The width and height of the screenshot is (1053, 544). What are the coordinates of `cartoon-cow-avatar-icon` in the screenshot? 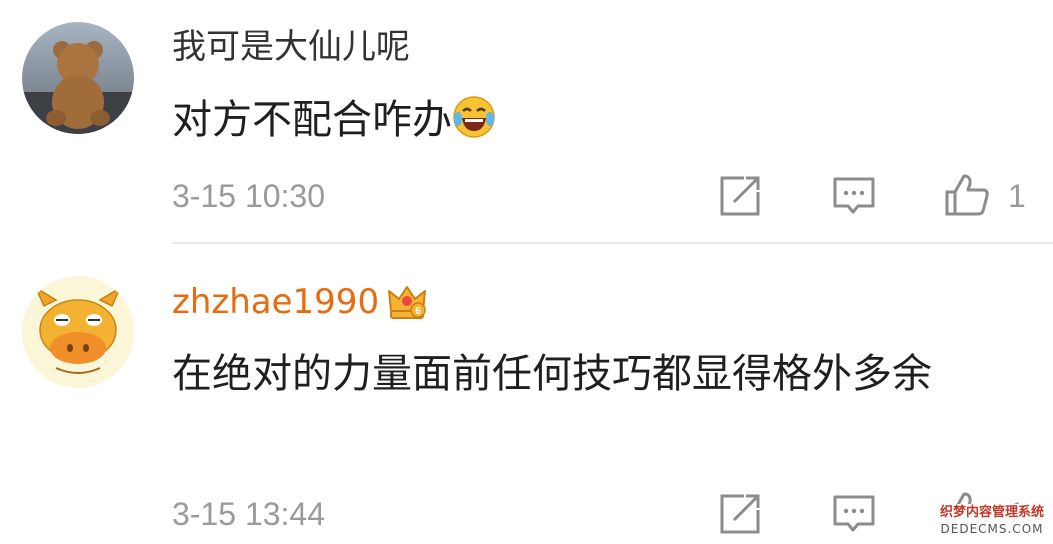 It's located at (78, 332).